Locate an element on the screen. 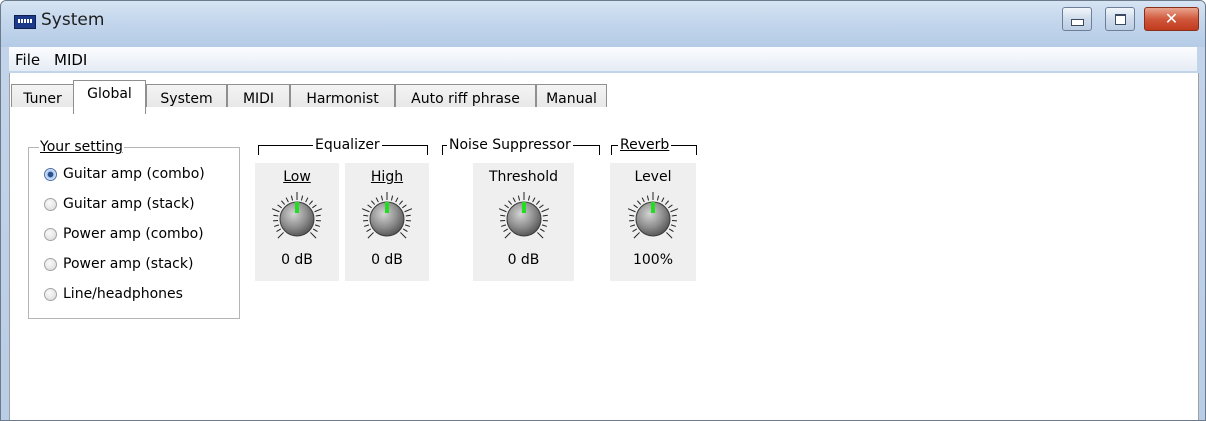 This screenshot has width=1206, height=421. maximize-button is located at coordinates (1120, 19).